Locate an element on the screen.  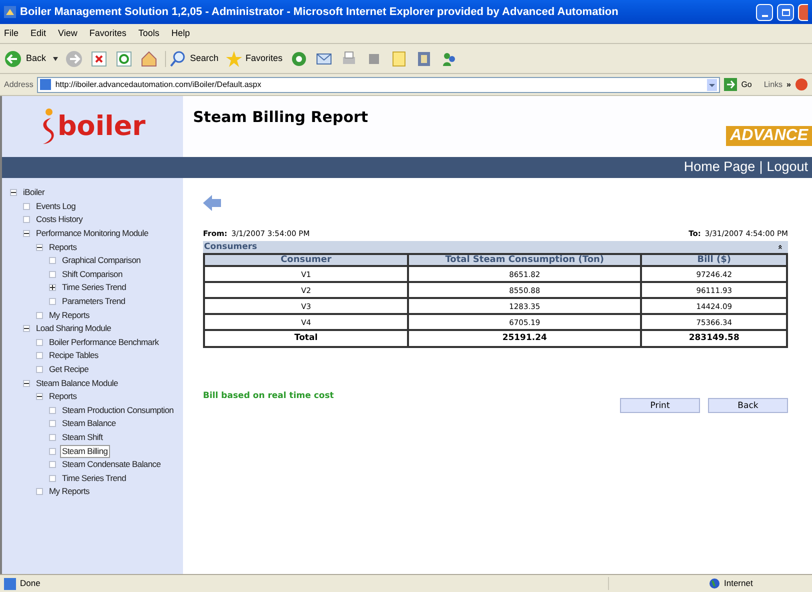
tree-item: Costs History is located at coordinates (59, 219).